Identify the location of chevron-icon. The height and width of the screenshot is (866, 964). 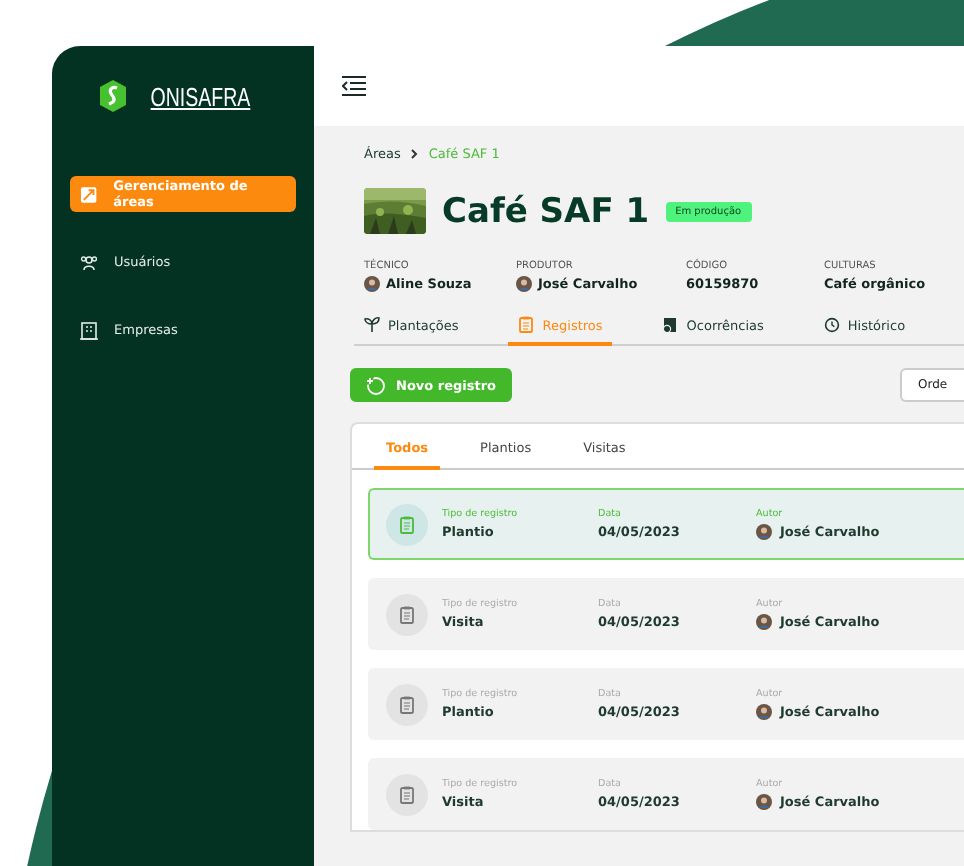
(414, 154).